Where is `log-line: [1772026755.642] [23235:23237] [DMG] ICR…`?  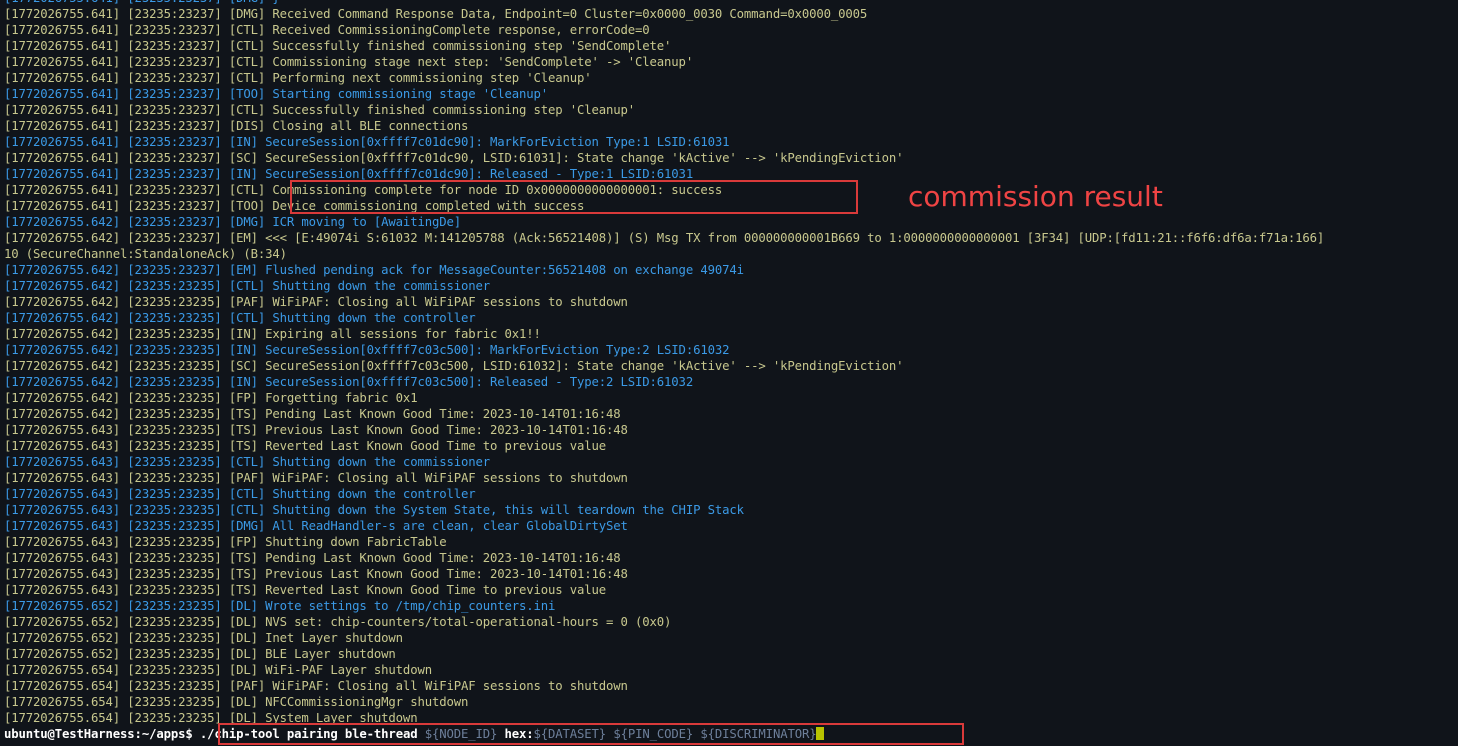
log-line: [1772026755.642] [23235:23237] [DMG] ICR… is located at coordinates (232, 222).